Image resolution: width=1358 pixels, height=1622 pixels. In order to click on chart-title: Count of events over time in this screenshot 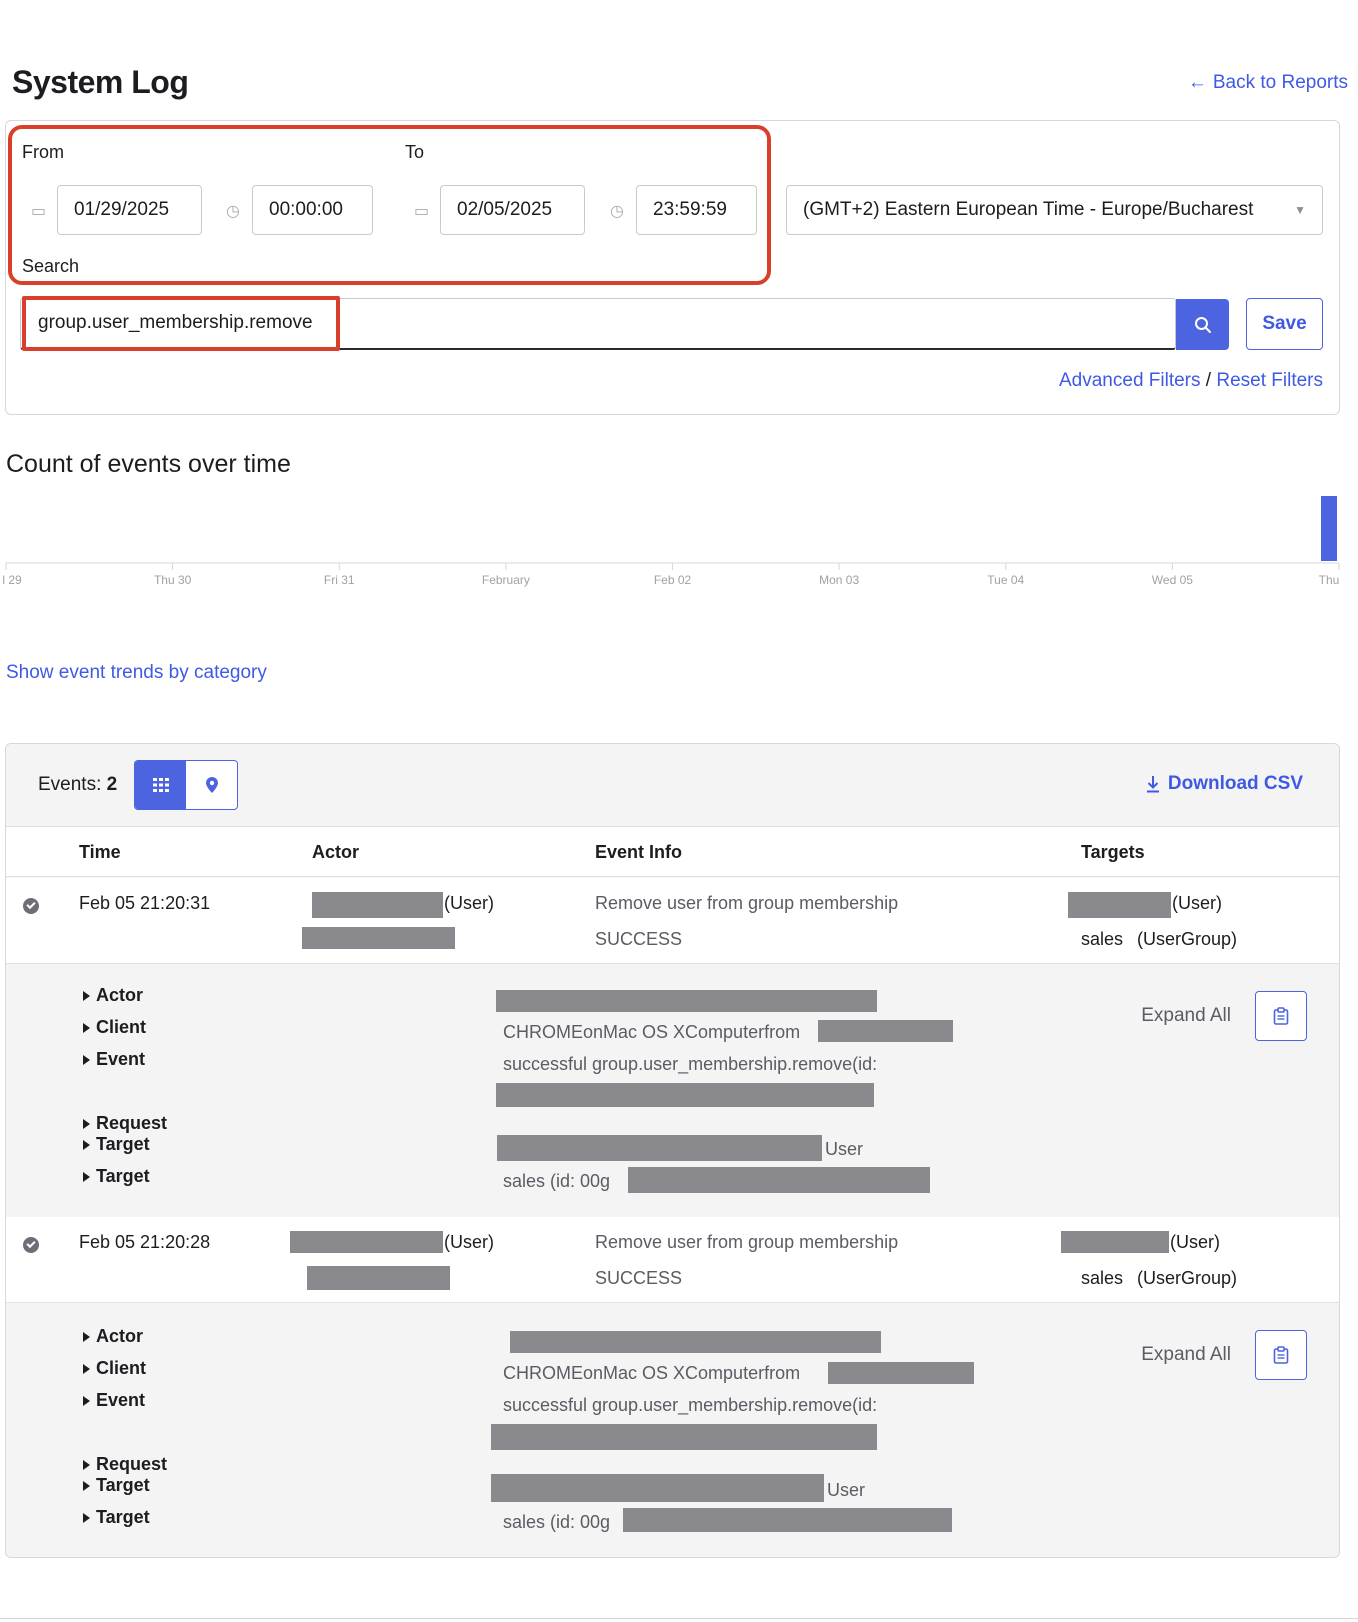, I will do `click(148, 464)`.